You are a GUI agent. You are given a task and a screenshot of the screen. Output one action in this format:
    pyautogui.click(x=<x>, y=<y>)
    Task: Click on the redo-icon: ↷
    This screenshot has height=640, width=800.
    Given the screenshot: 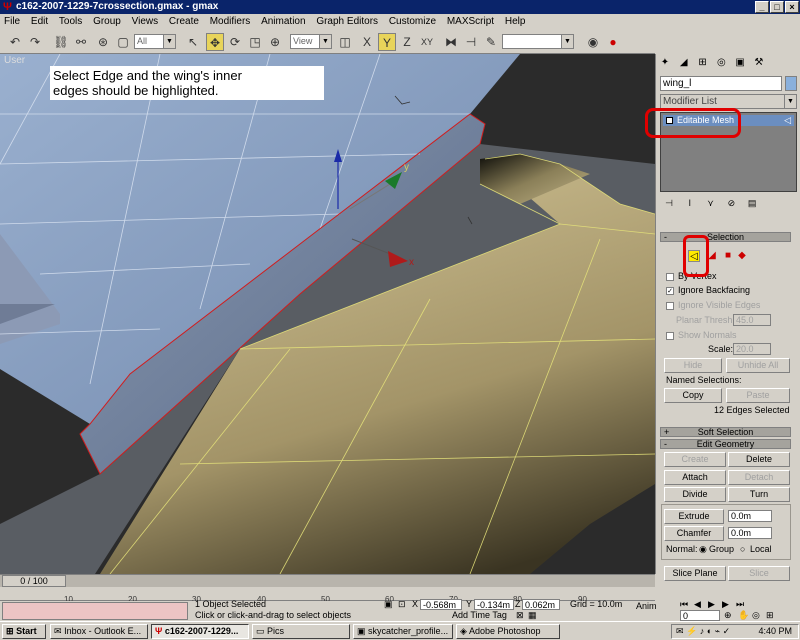 What is the action you would take?
    pyautogui.click(x=35, y=42)
    